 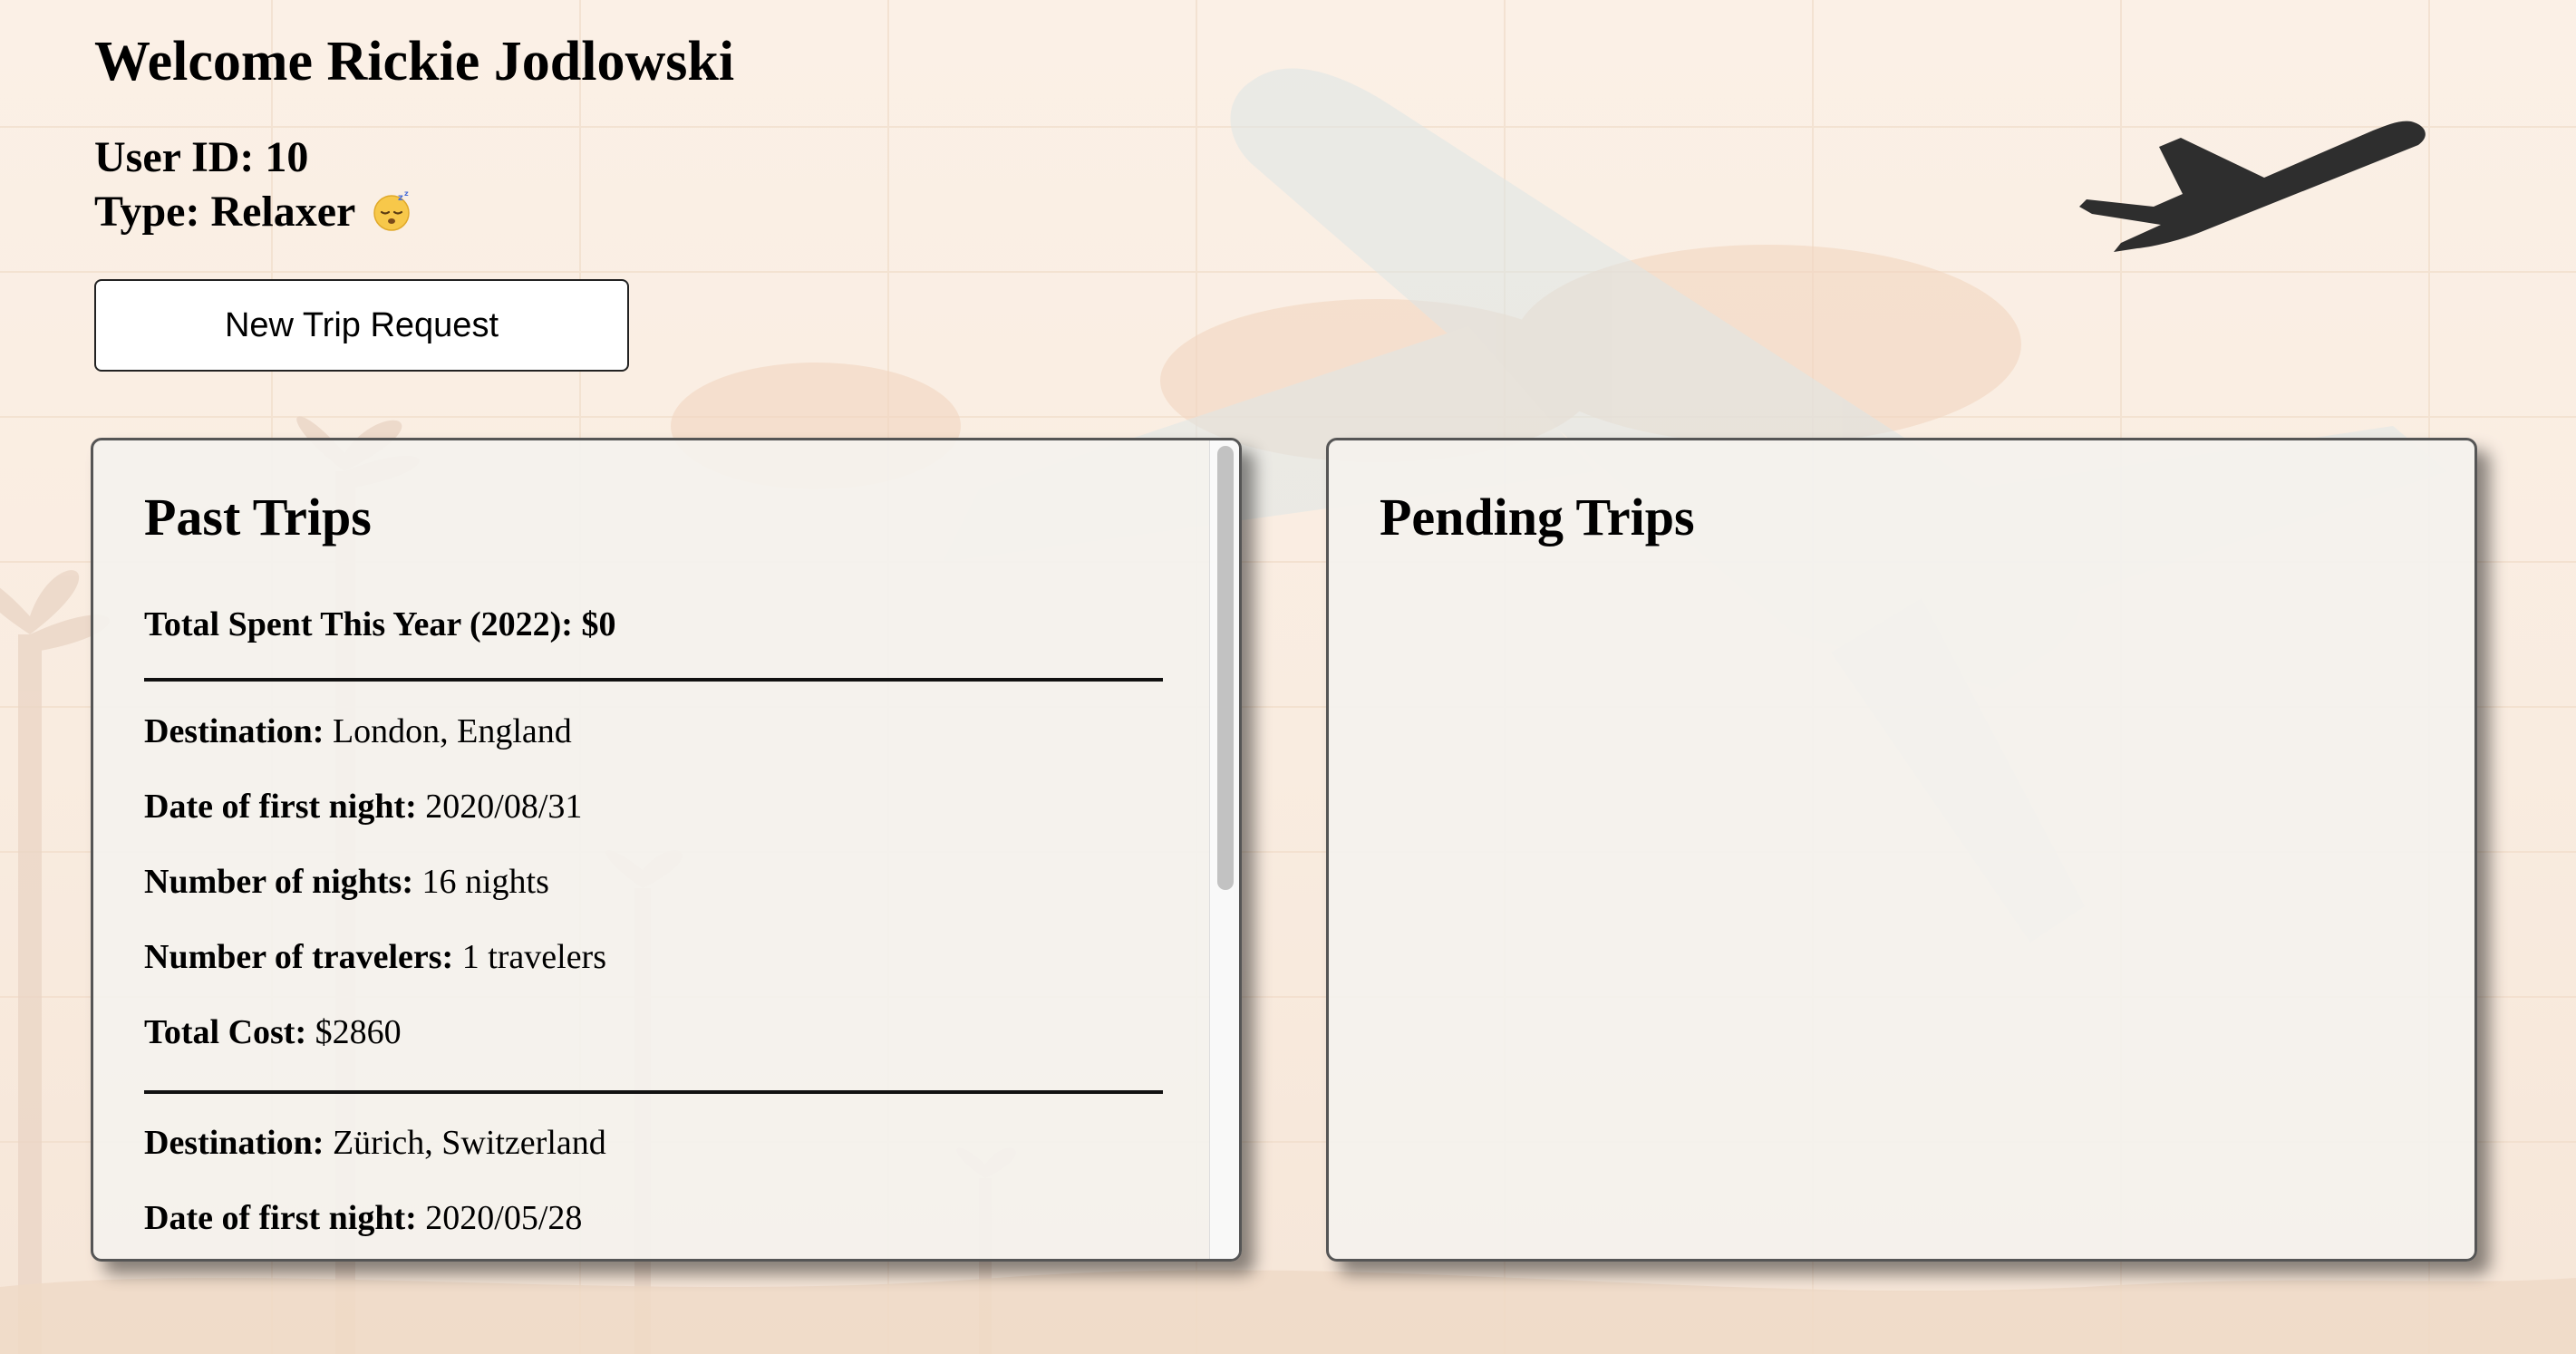 I want to click on total-spent-label: Total Spent This Year (2022): $0, so click(x=380, y=624).